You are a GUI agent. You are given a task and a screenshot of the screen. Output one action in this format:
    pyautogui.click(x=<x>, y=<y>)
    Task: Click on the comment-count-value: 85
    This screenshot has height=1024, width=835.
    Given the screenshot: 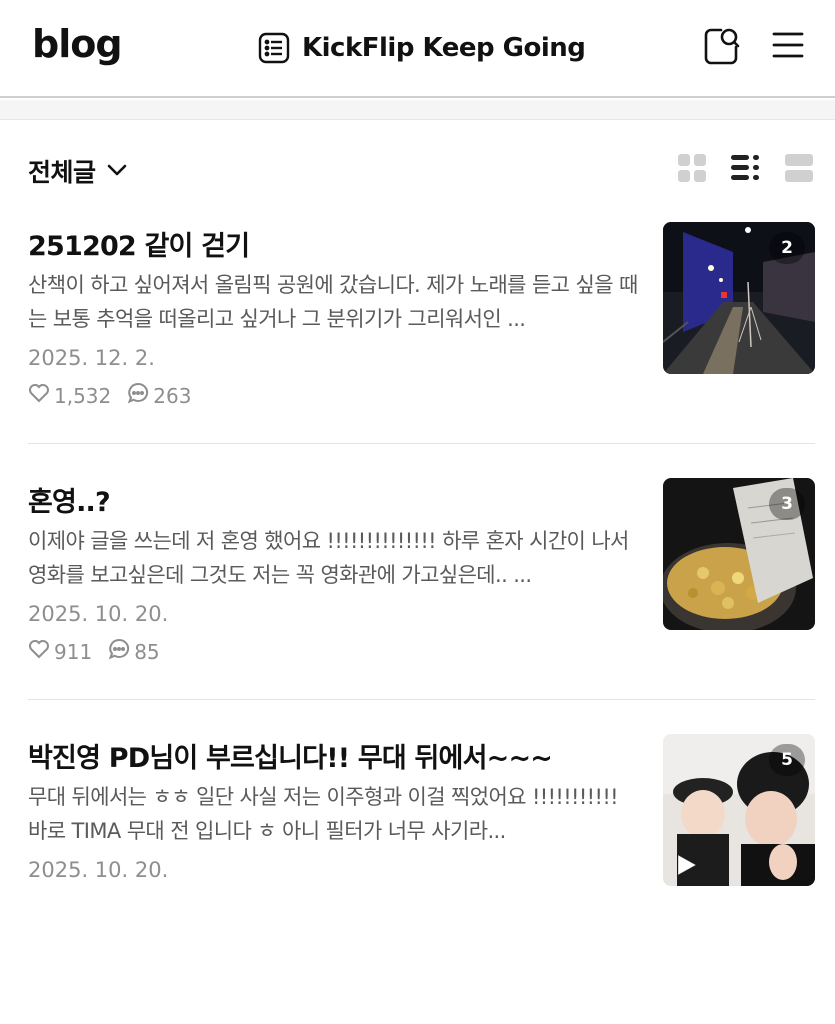 What is the action you would take?
    pyautogui.click(x=147, y=651)
    